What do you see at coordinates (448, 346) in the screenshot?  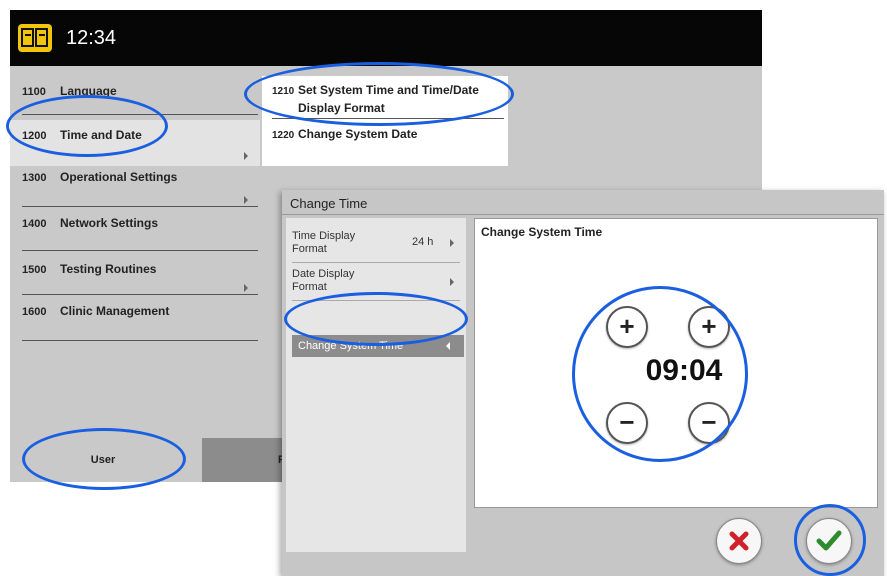 I see `chevron-left-icon` at bounding box center [448, 346].